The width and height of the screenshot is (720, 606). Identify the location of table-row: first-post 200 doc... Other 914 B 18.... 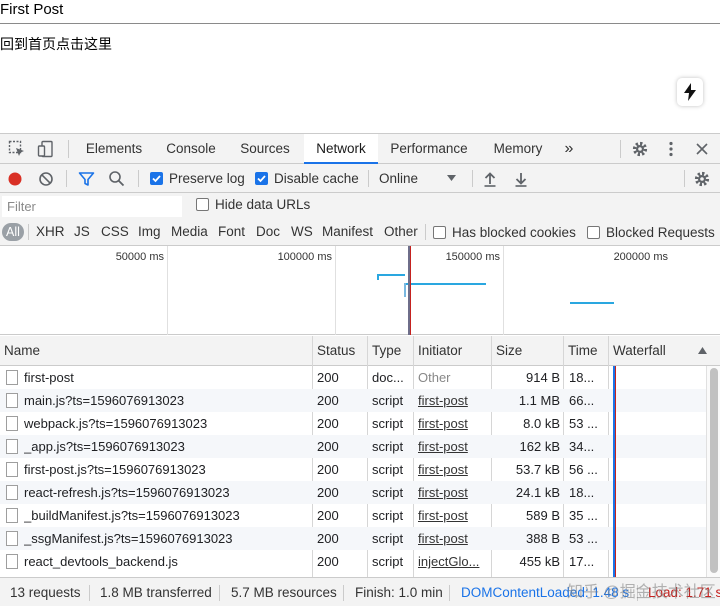
(353, 377).